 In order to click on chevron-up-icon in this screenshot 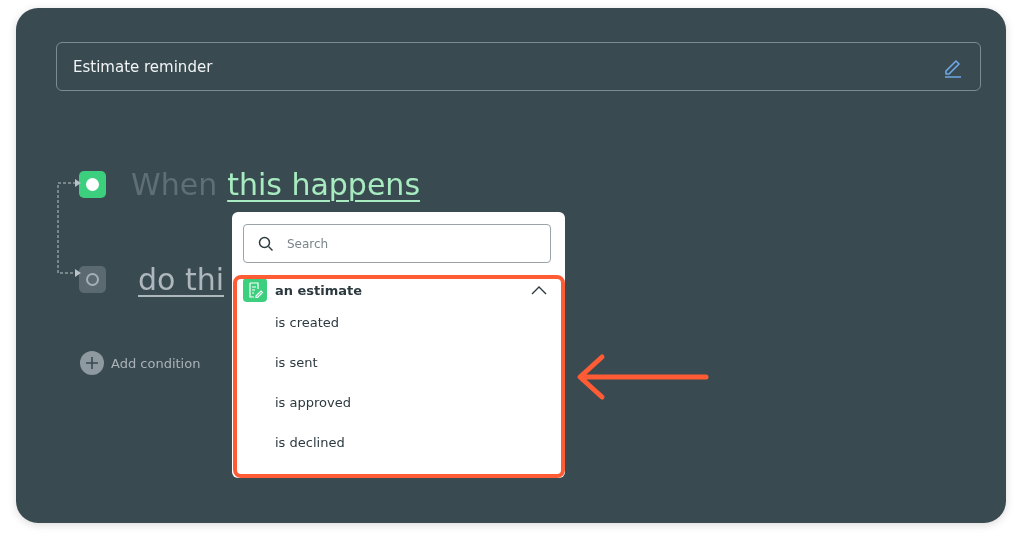, I will do `click(539, 290)`.